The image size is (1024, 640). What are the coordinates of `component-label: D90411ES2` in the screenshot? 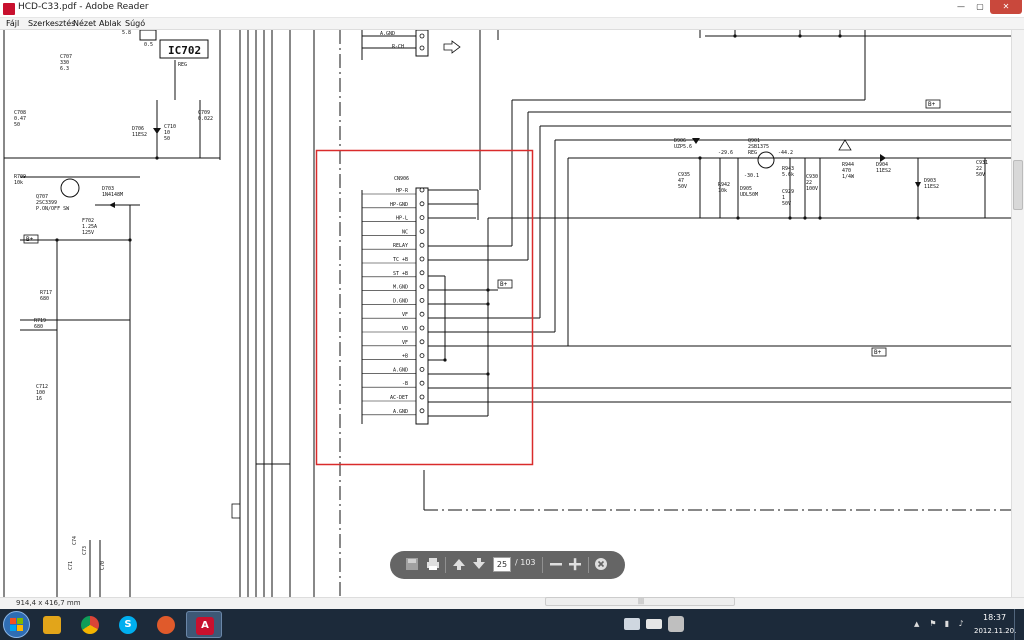 It's located at (883, 168).